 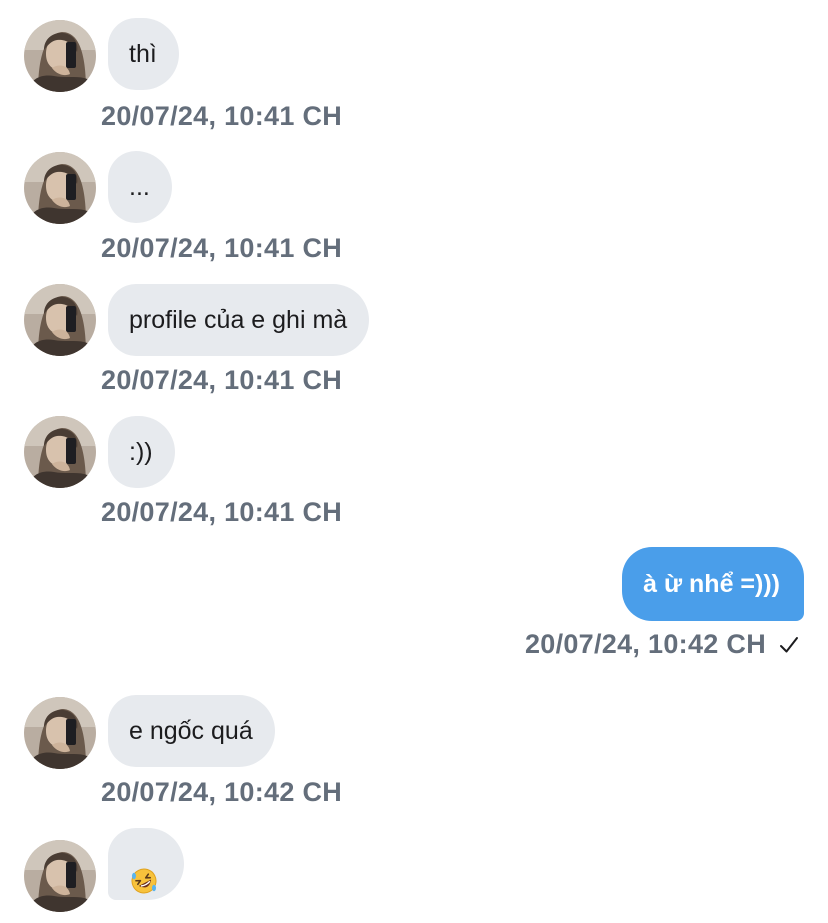 I want to click on message-bubble: e ngốc quá, so click(x=191, y=731).